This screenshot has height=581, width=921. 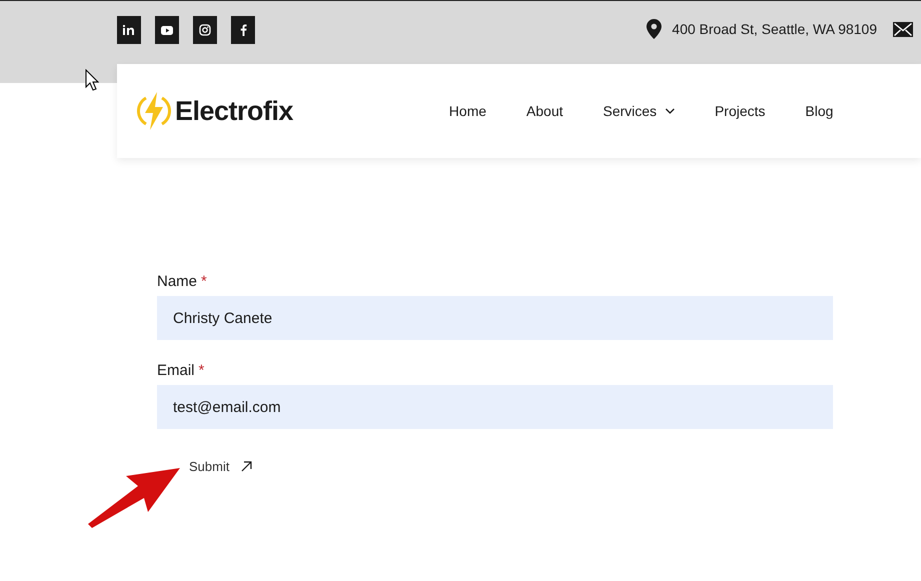 What do you see at coordinates (495, 407) in the screenshot?
I see `input-field: test@email.com` at bounding box center [495, 407].